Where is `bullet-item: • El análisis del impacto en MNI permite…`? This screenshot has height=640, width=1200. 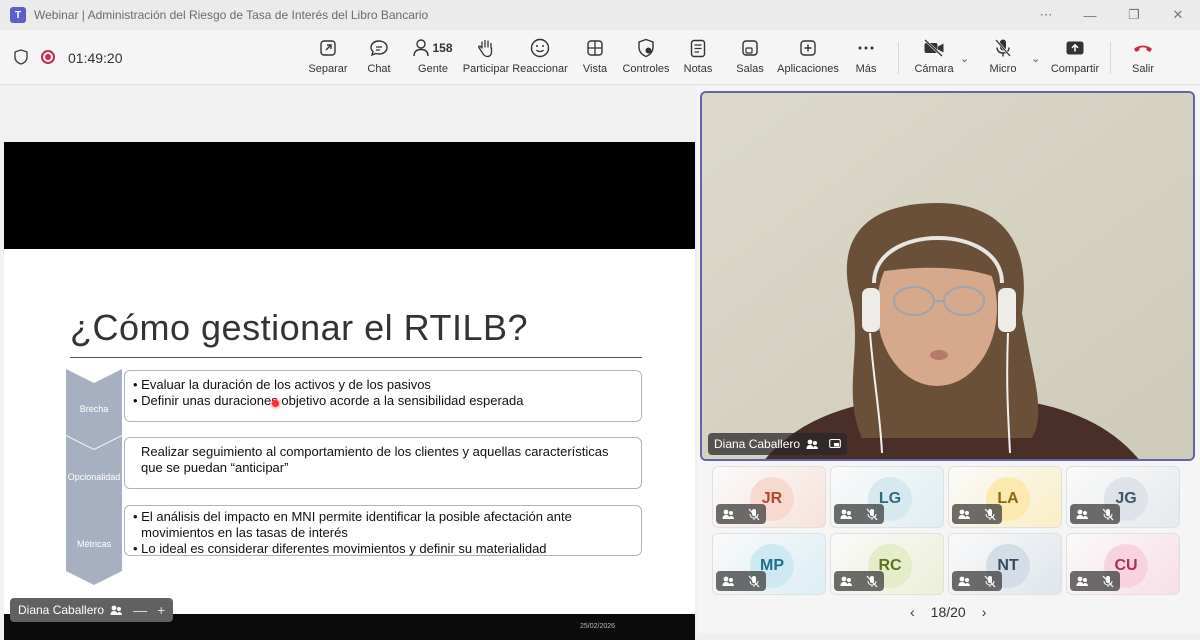
bullet-item: • El análisis del impacto en MNI permite… is located at coordinates (352, 524).